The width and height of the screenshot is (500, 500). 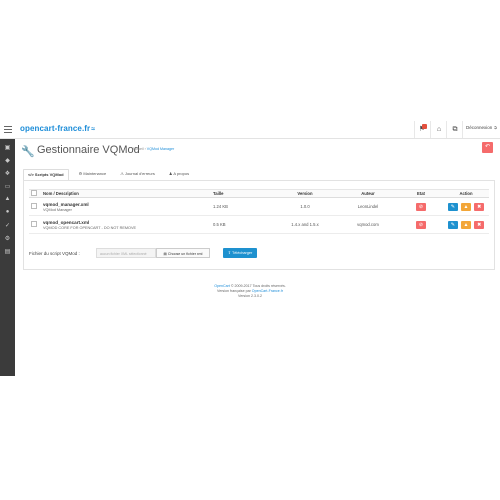 I want to click on user-icon: ♟, so click(x=170, y=173).